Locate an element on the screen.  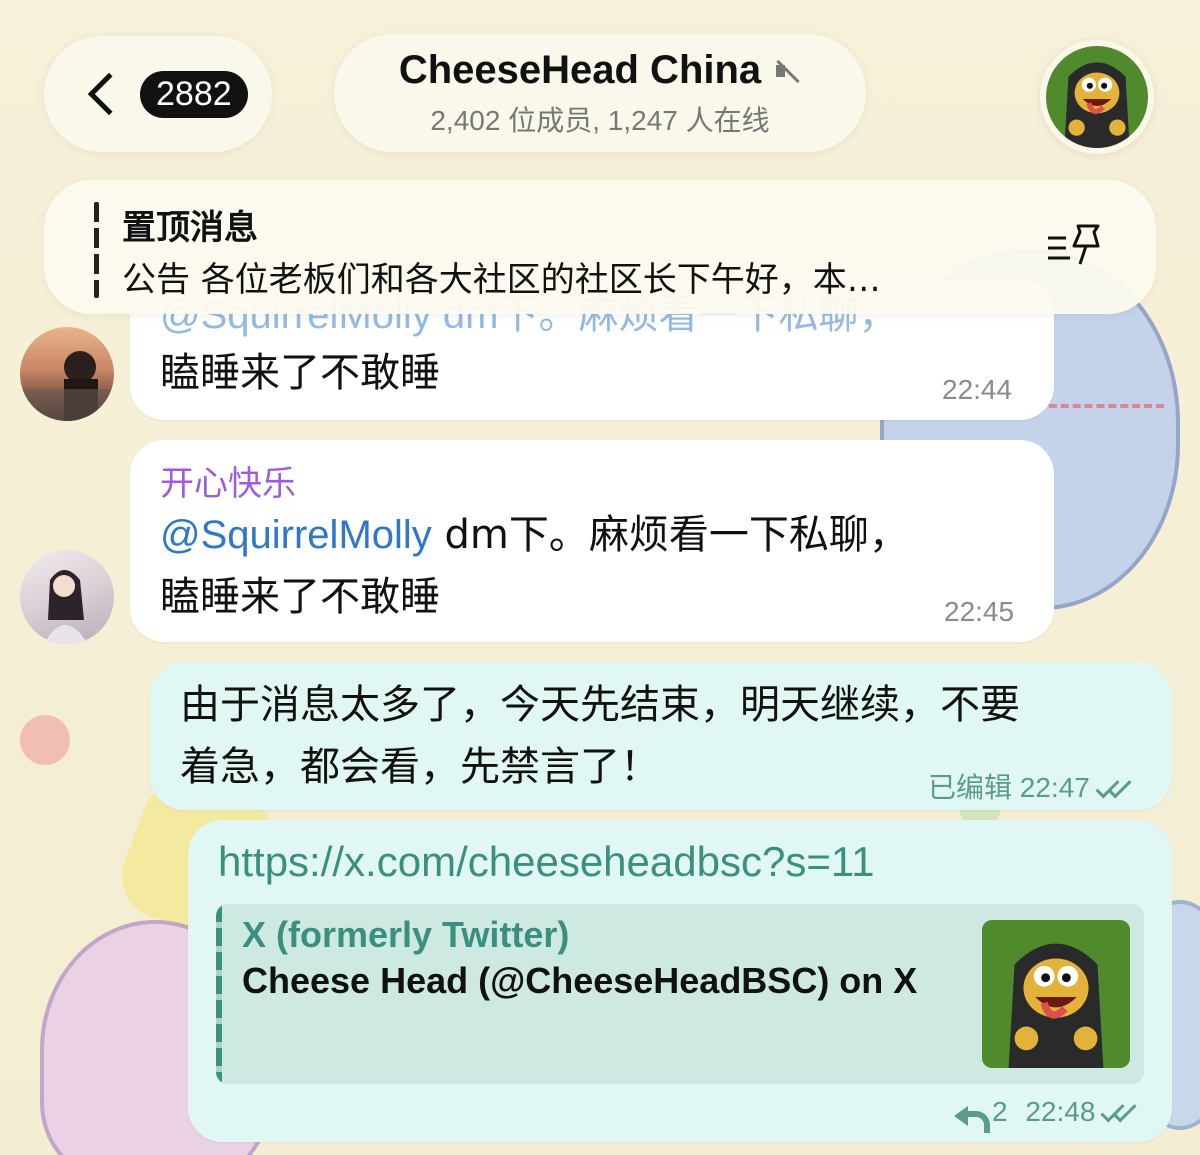
group-avatar is located at coordinates (1097, 97).